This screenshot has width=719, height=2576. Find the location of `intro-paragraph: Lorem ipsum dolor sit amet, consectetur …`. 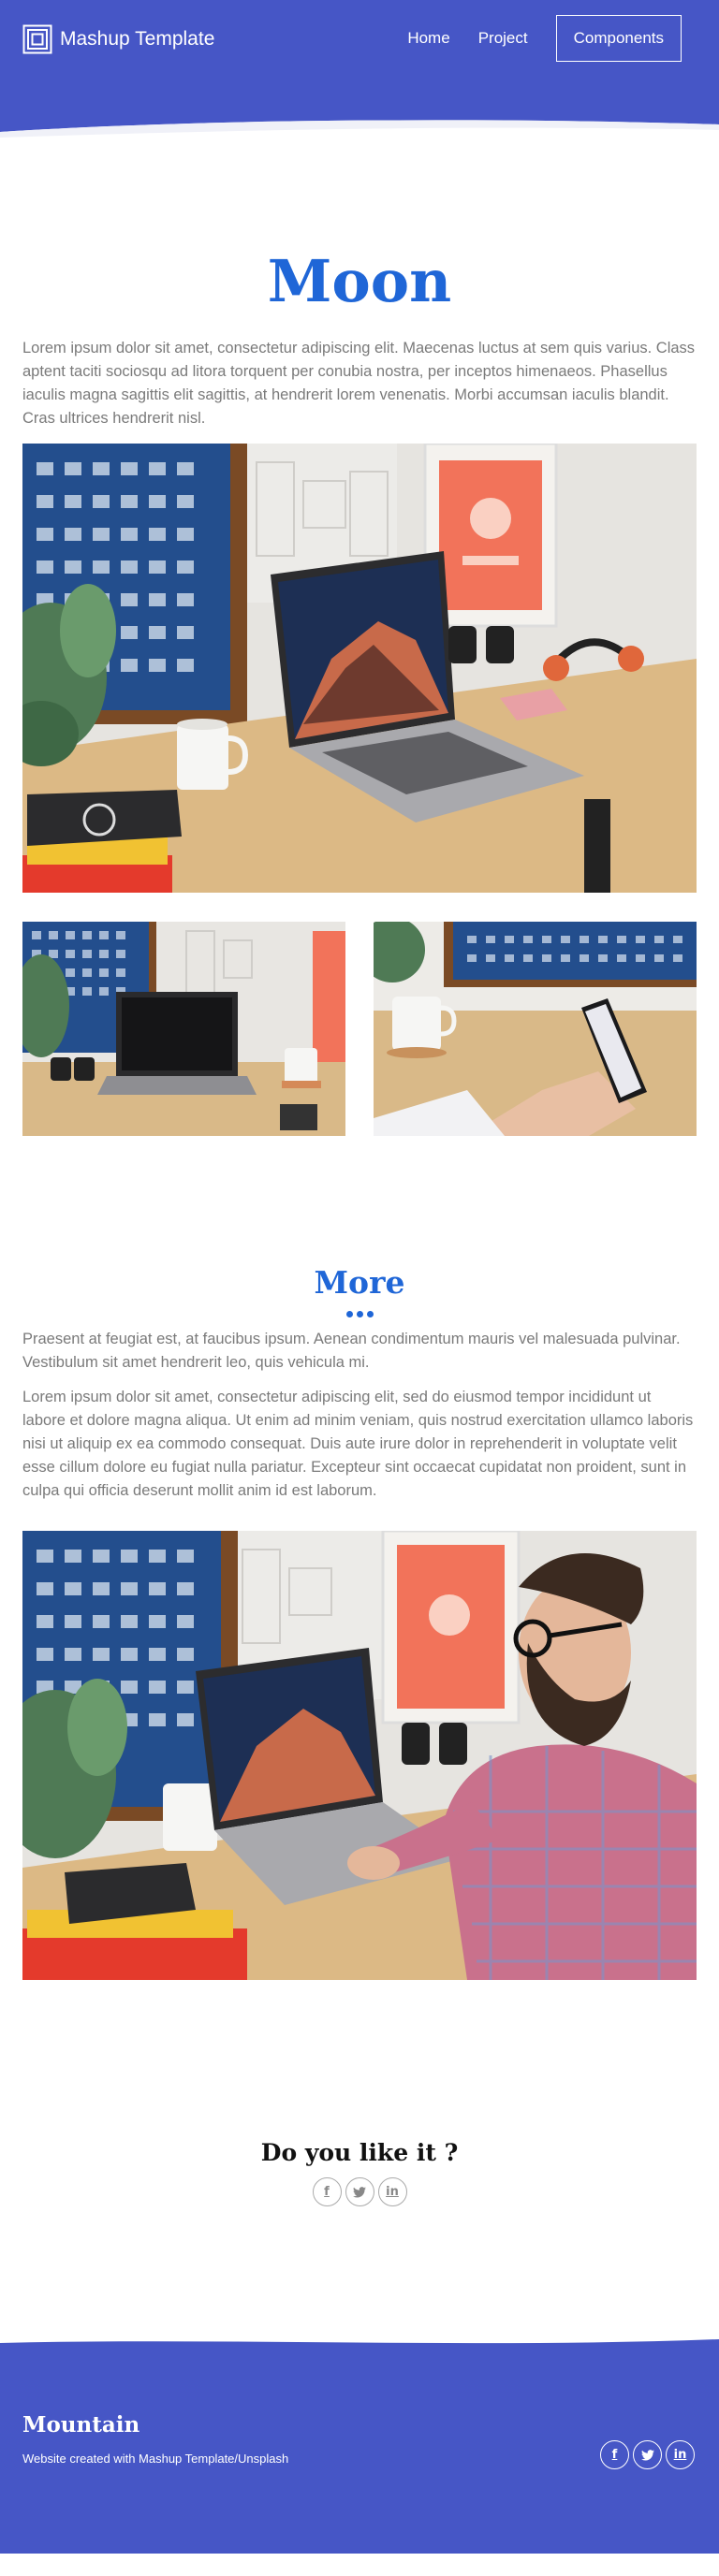

intro-paragraph: Lorem ipsum dolor sit amet, consectetur … is located at coordinates (359, 383).